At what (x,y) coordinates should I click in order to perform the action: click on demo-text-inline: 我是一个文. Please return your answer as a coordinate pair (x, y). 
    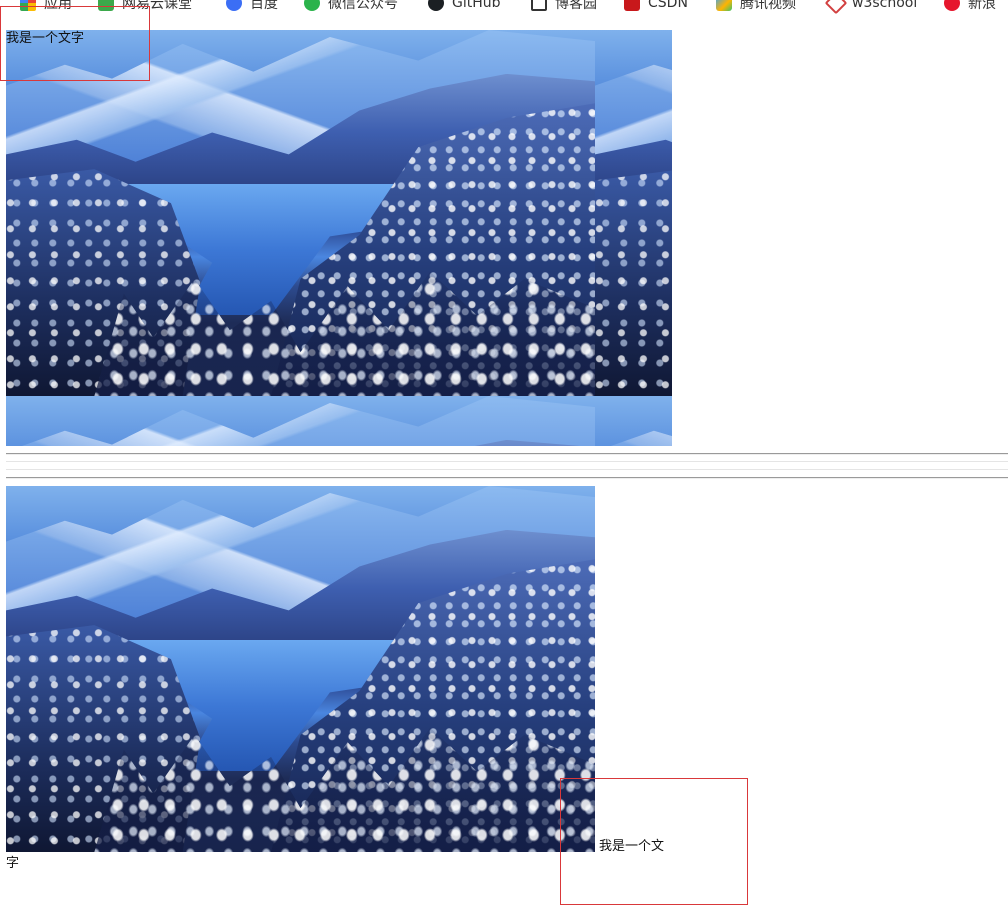
    Looking at the image, I should click on (632, 846).